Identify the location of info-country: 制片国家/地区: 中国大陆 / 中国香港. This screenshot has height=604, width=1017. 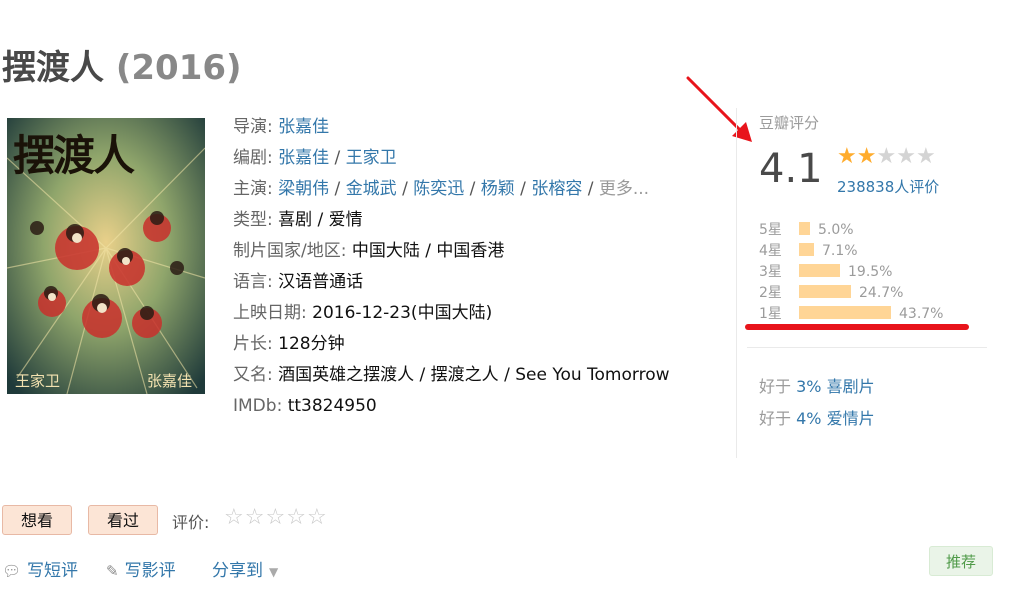
(369, 251).